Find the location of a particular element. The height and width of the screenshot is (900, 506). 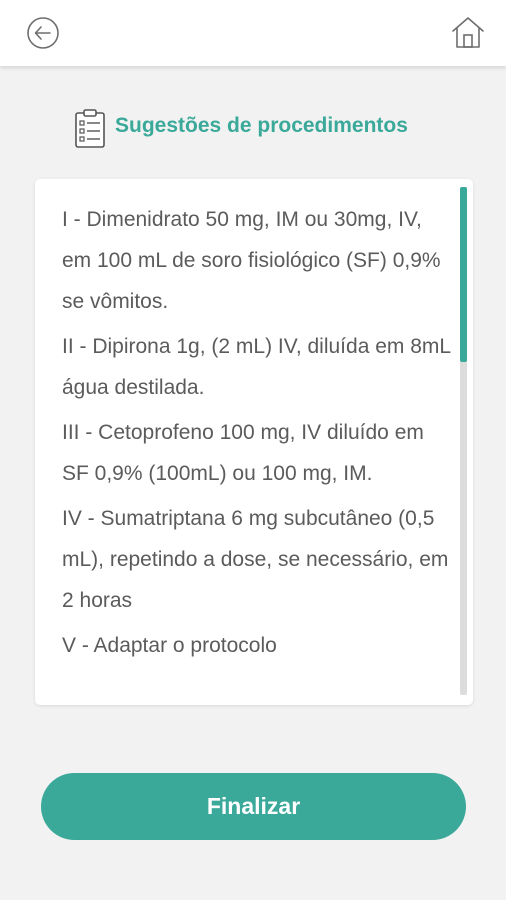

clipboard-icon is located at coordinates (90, 128).